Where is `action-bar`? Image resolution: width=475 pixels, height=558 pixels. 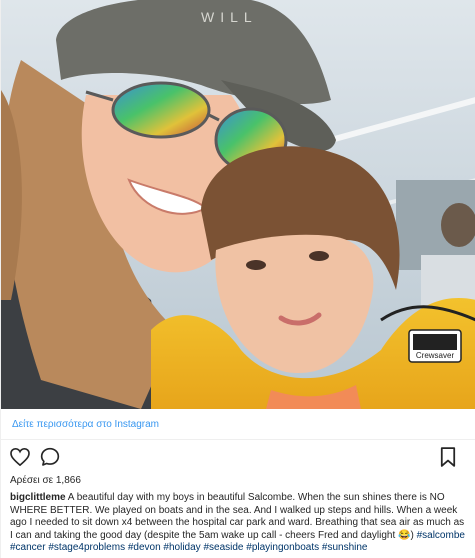
action-bar is located at coordinates (238, 457).